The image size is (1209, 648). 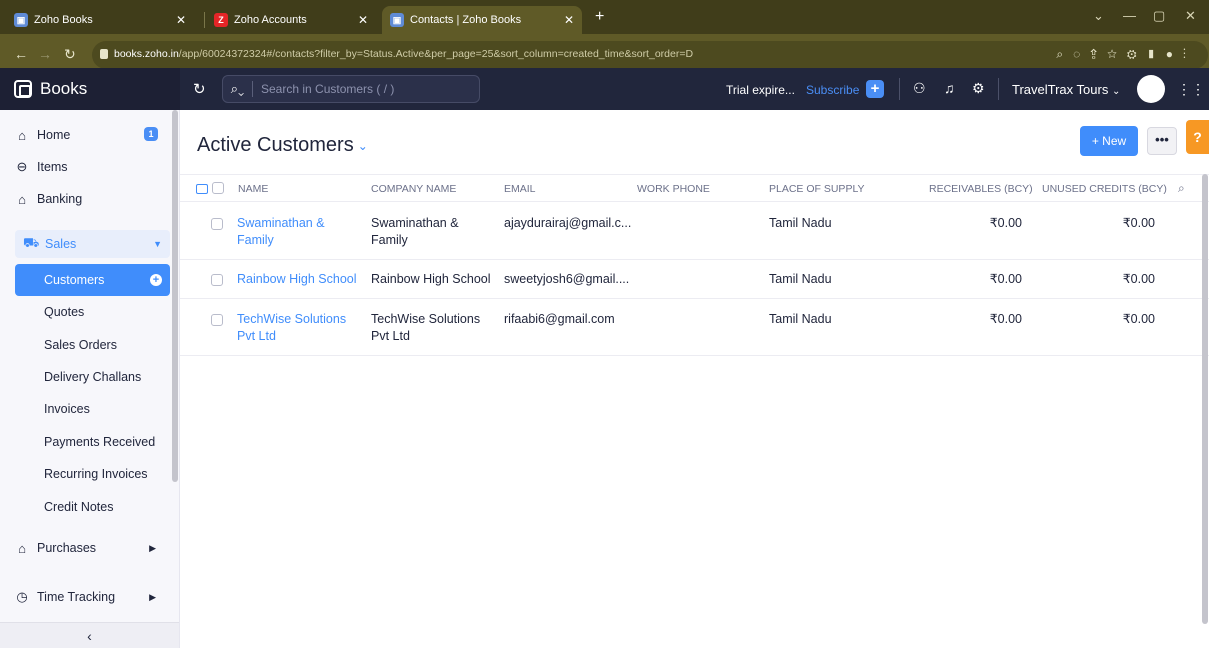 What do you see at coordinates (218, 188) in the screenshot?
I see `select-all-checkbox` at bounding box center [218, 188].